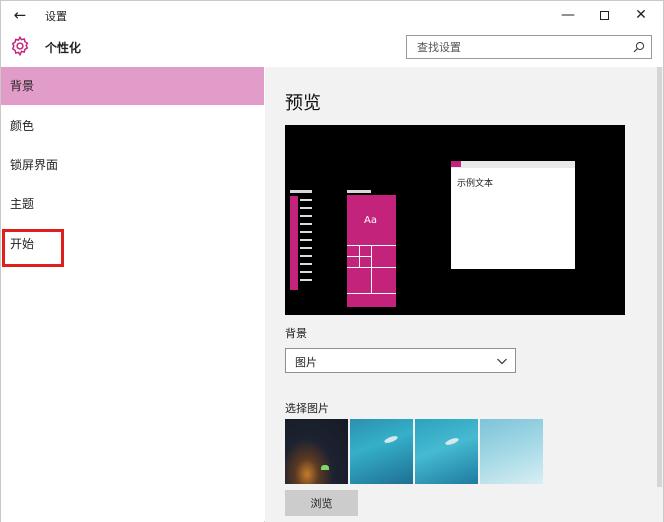 This screenshot has height=522, width=664. What do you see at coordinates (301, 191) in the screenshot?
I see `start-menu-list-marker` at bounding box center [301, 191].